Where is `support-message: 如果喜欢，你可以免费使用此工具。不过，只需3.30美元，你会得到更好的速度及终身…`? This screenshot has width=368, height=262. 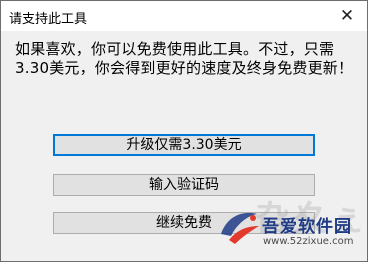 support-message: 如果喜欢，你可以免费使用此工具。不过，只需3.30美元，你会得到更好的速度及终身… is located at coordinates (184, 58).